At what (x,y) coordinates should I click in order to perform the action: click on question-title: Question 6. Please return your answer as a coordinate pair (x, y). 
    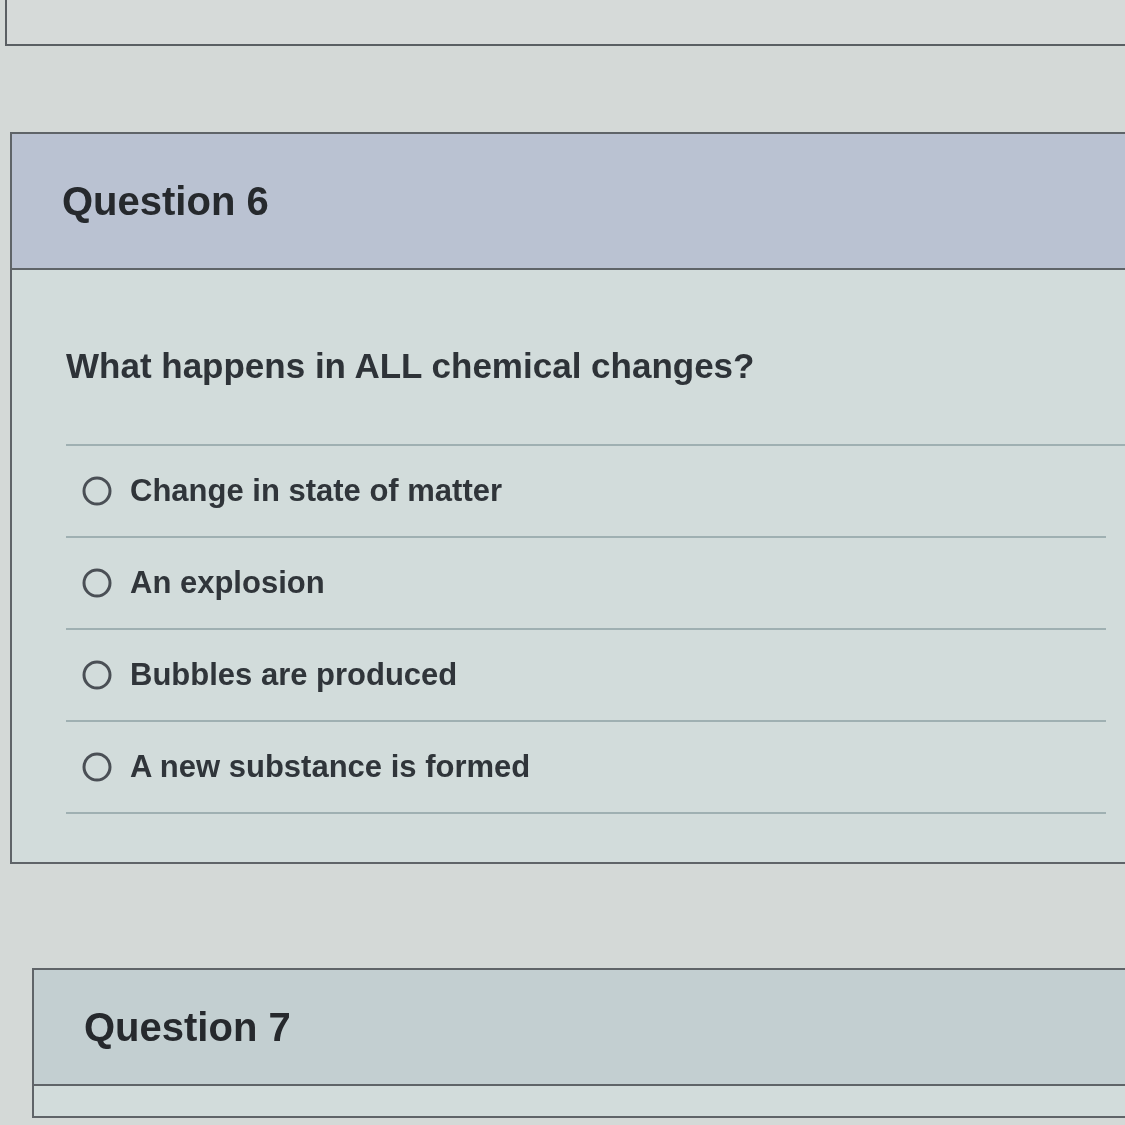
    Looking at the image, I should click on (165, 201).